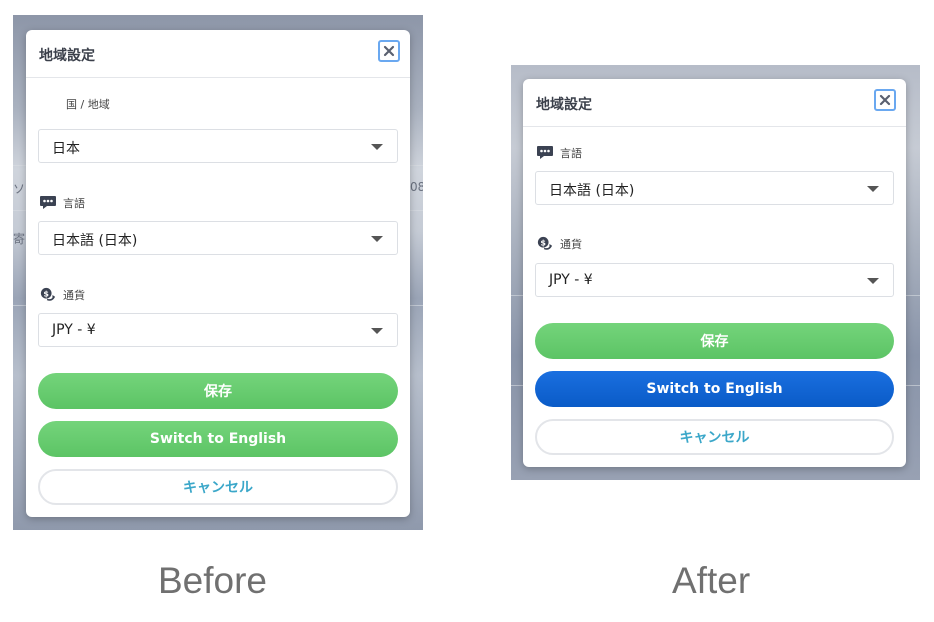 This screenshot has height=622, width=934. What do you see at coordinates (19, 189) in the screenshot?
I see `background-text: ソ` at bounding box center [19, 189].